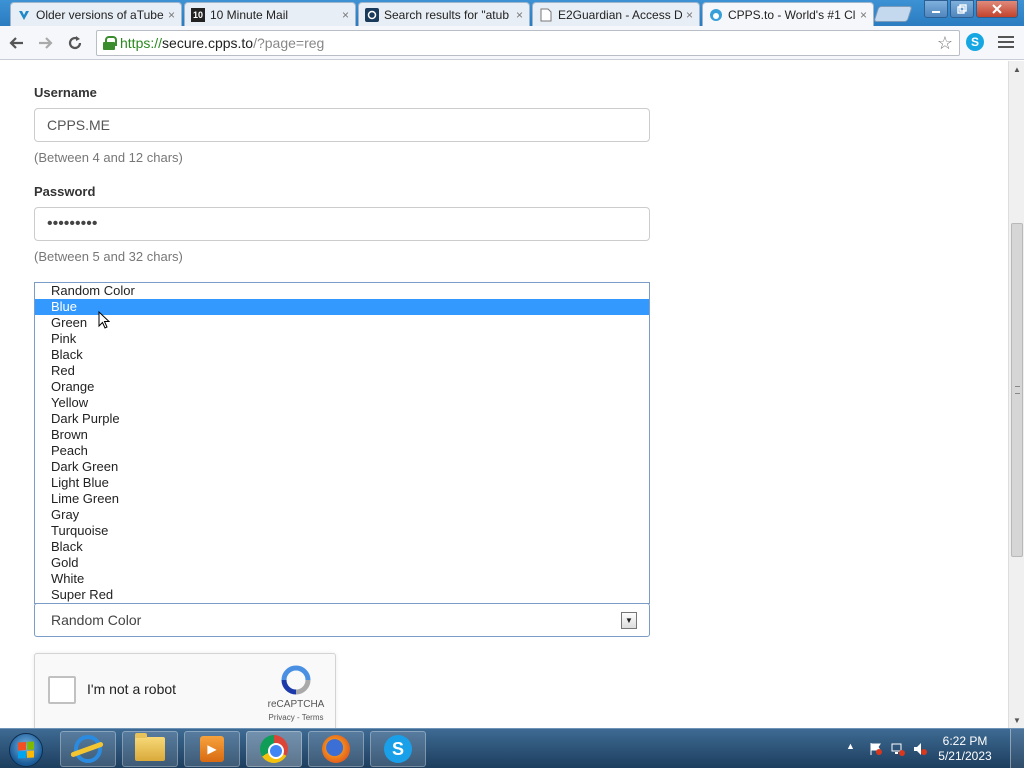 The width and height of the screenshot is (1024, 768). What do you see at coordinates (893, 14) in the screenshot?
I see `new-tab-button` at bounding box center [893, 14].